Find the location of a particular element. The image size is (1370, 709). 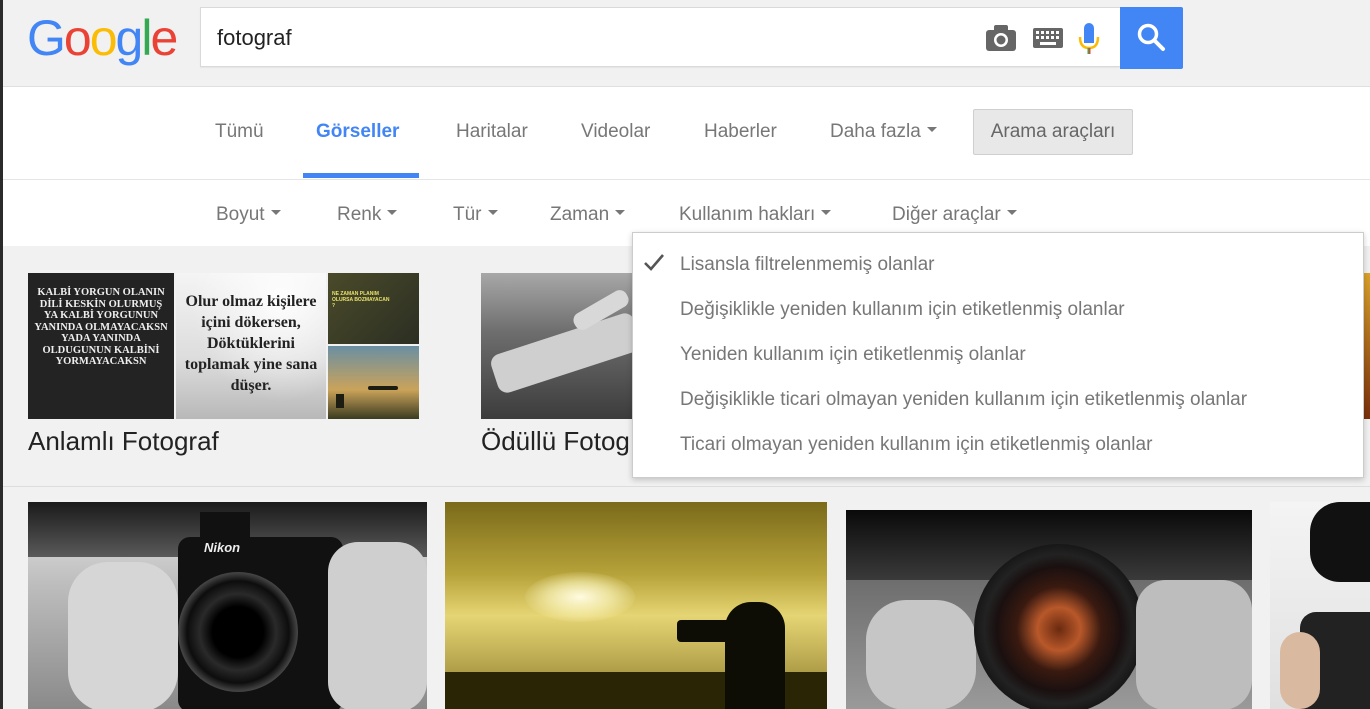

search-input is located at coordinates (587, 38).